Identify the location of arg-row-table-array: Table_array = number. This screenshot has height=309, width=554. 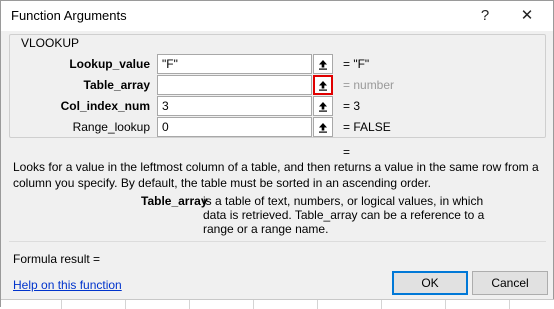
(277, 85).